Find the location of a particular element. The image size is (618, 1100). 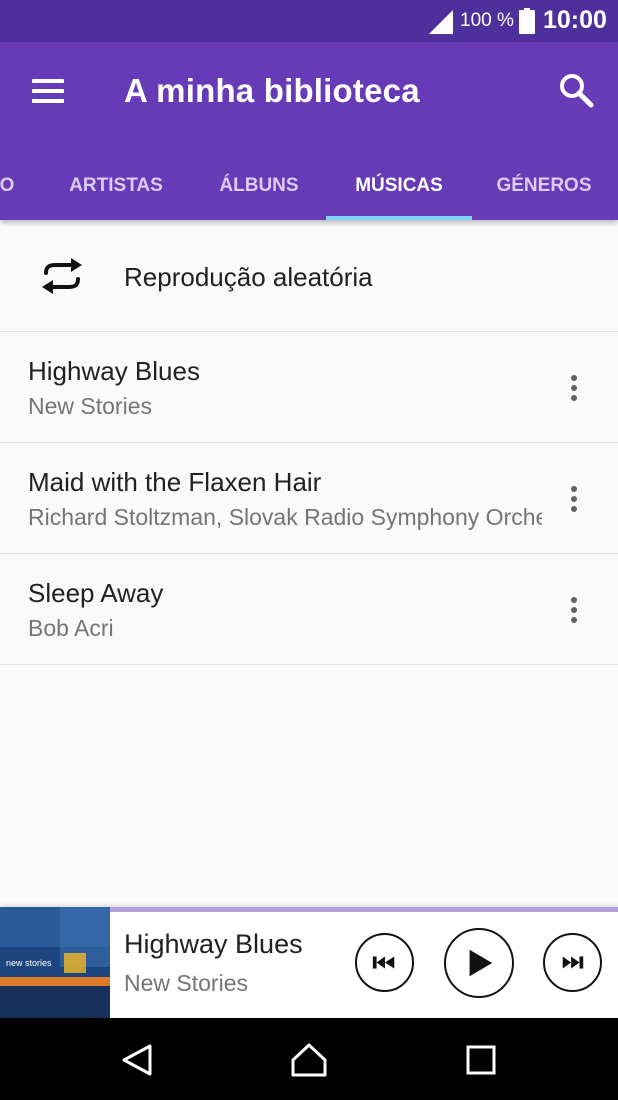

song-row: Highway Blues New Stories is located at coordinates (309, 387).